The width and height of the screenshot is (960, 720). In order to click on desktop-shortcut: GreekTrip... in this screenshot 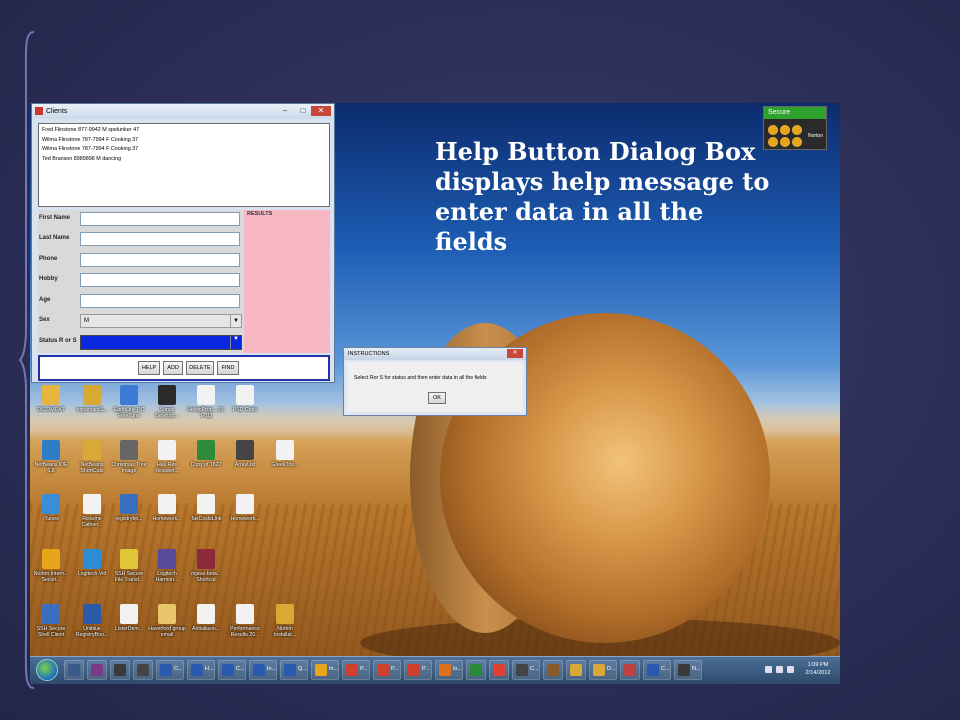, I will do `click(285, 454)`.